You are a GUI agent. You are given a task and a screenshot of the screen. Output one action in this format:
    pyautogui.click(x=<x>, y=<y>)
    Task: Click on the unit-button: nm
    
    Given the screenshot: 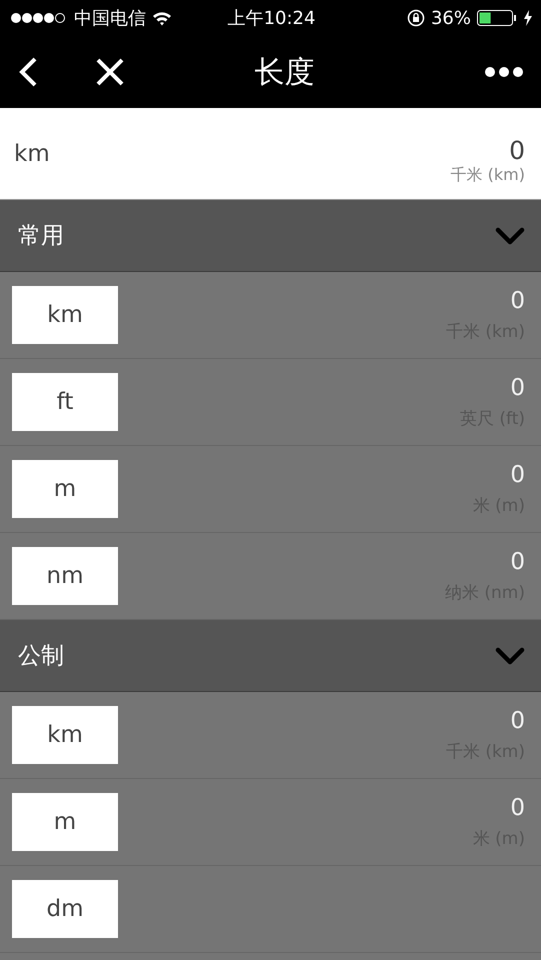 What is the action you would take?
    pyautogui.click(x=65, y=576)
    